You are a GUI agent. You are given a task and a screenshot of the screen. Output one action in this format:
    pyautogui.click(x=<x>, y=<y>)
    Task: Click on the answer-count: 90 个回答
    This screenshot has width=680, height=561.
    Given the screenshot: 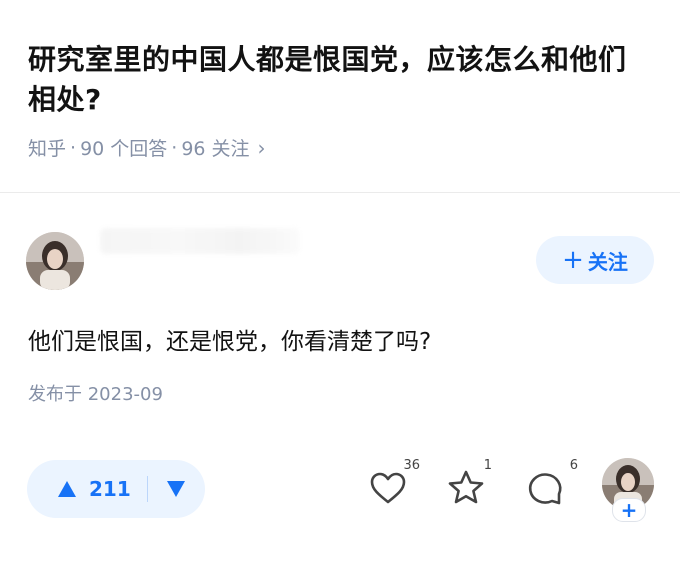 What is the action you would take?
    pyautogui.click(x=124, y=149)
    